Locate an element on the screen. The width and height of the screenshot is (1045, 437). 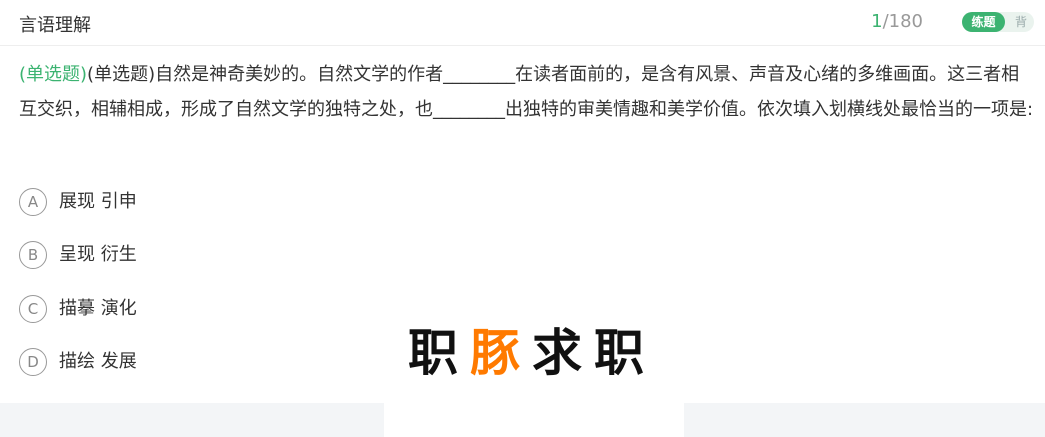
mode-memorize-button: 背 is located at coordinates (1021, 22).